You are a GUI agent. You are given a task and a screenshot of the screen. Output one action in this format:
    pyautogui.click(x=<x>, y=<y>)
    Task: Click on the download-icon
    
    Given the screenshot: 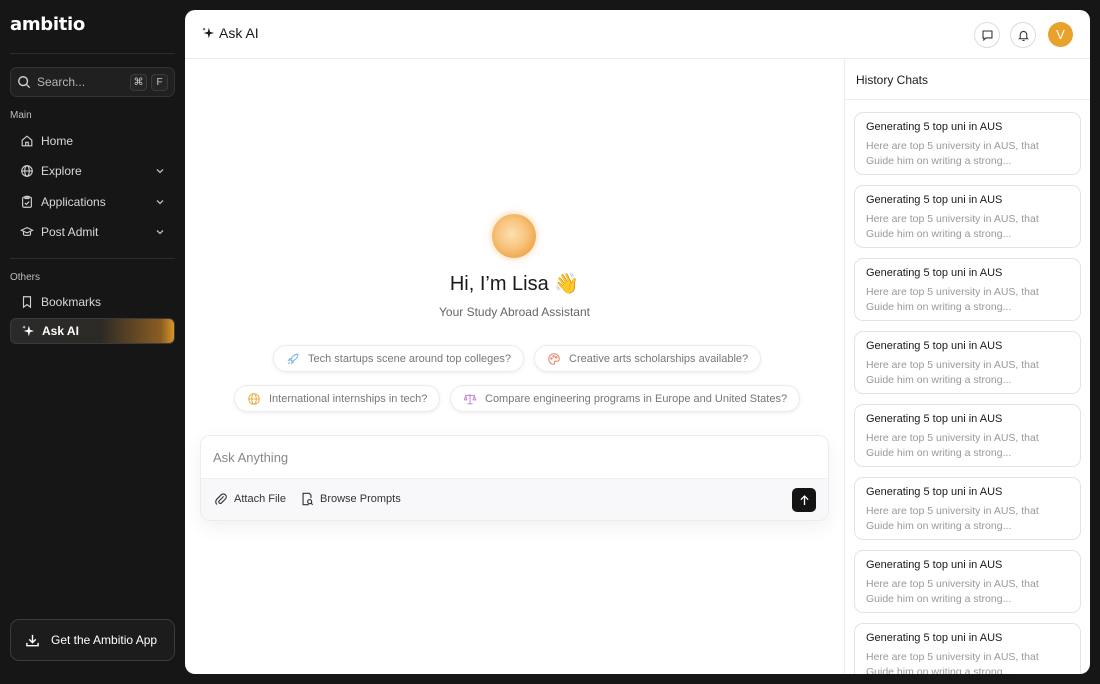 What is the action you would take?
    pyautogui.click(x=32, y=640)
    